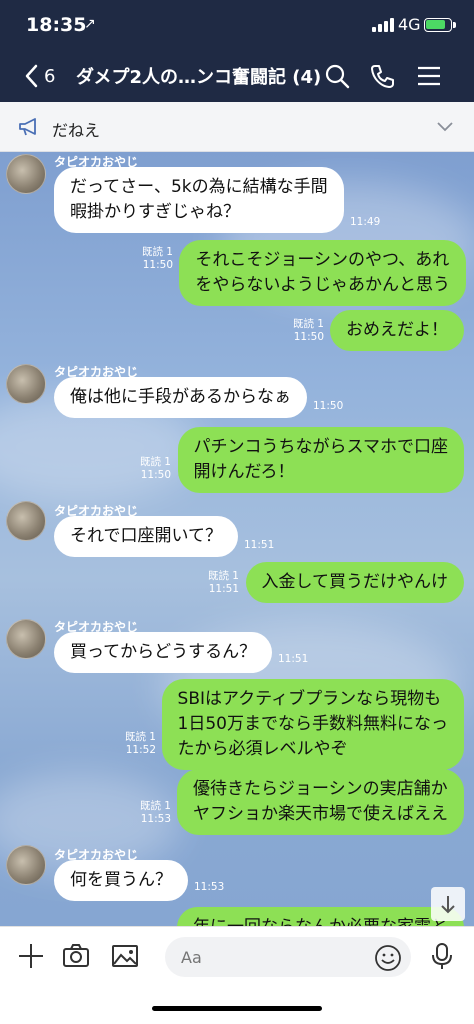 Image resolution: width=474 pixels, height=1024 pixels. What do you see at coordinates (262, 749) in the screenshot?
I see `message-line: たから必須レベルやぞ` at bounding box center [262, 749].